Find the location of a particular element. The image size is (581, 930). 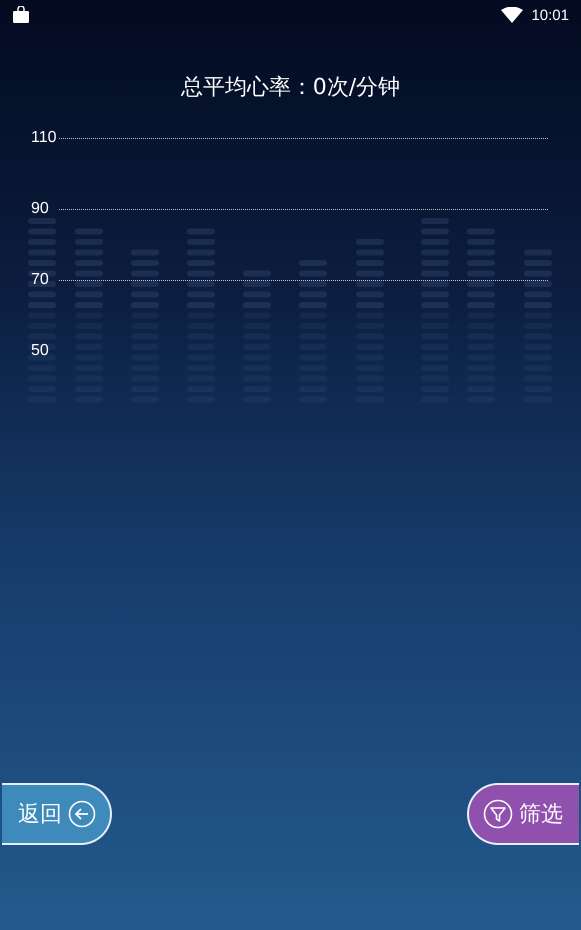

axis-label: 70 is located at coordinates (40, 280).